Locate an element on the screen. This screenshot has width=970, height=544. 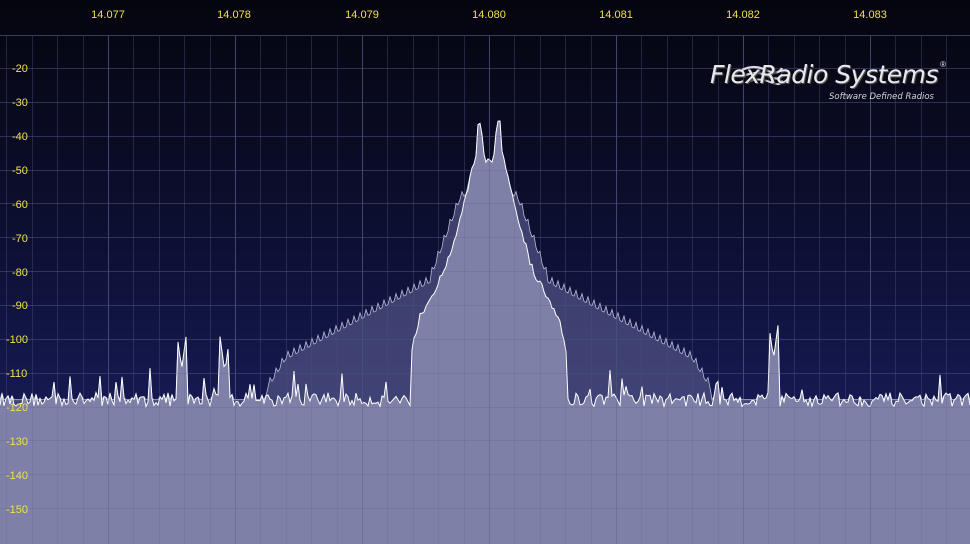
logo-registered-mark: ® is located at coordinates (943, 64).